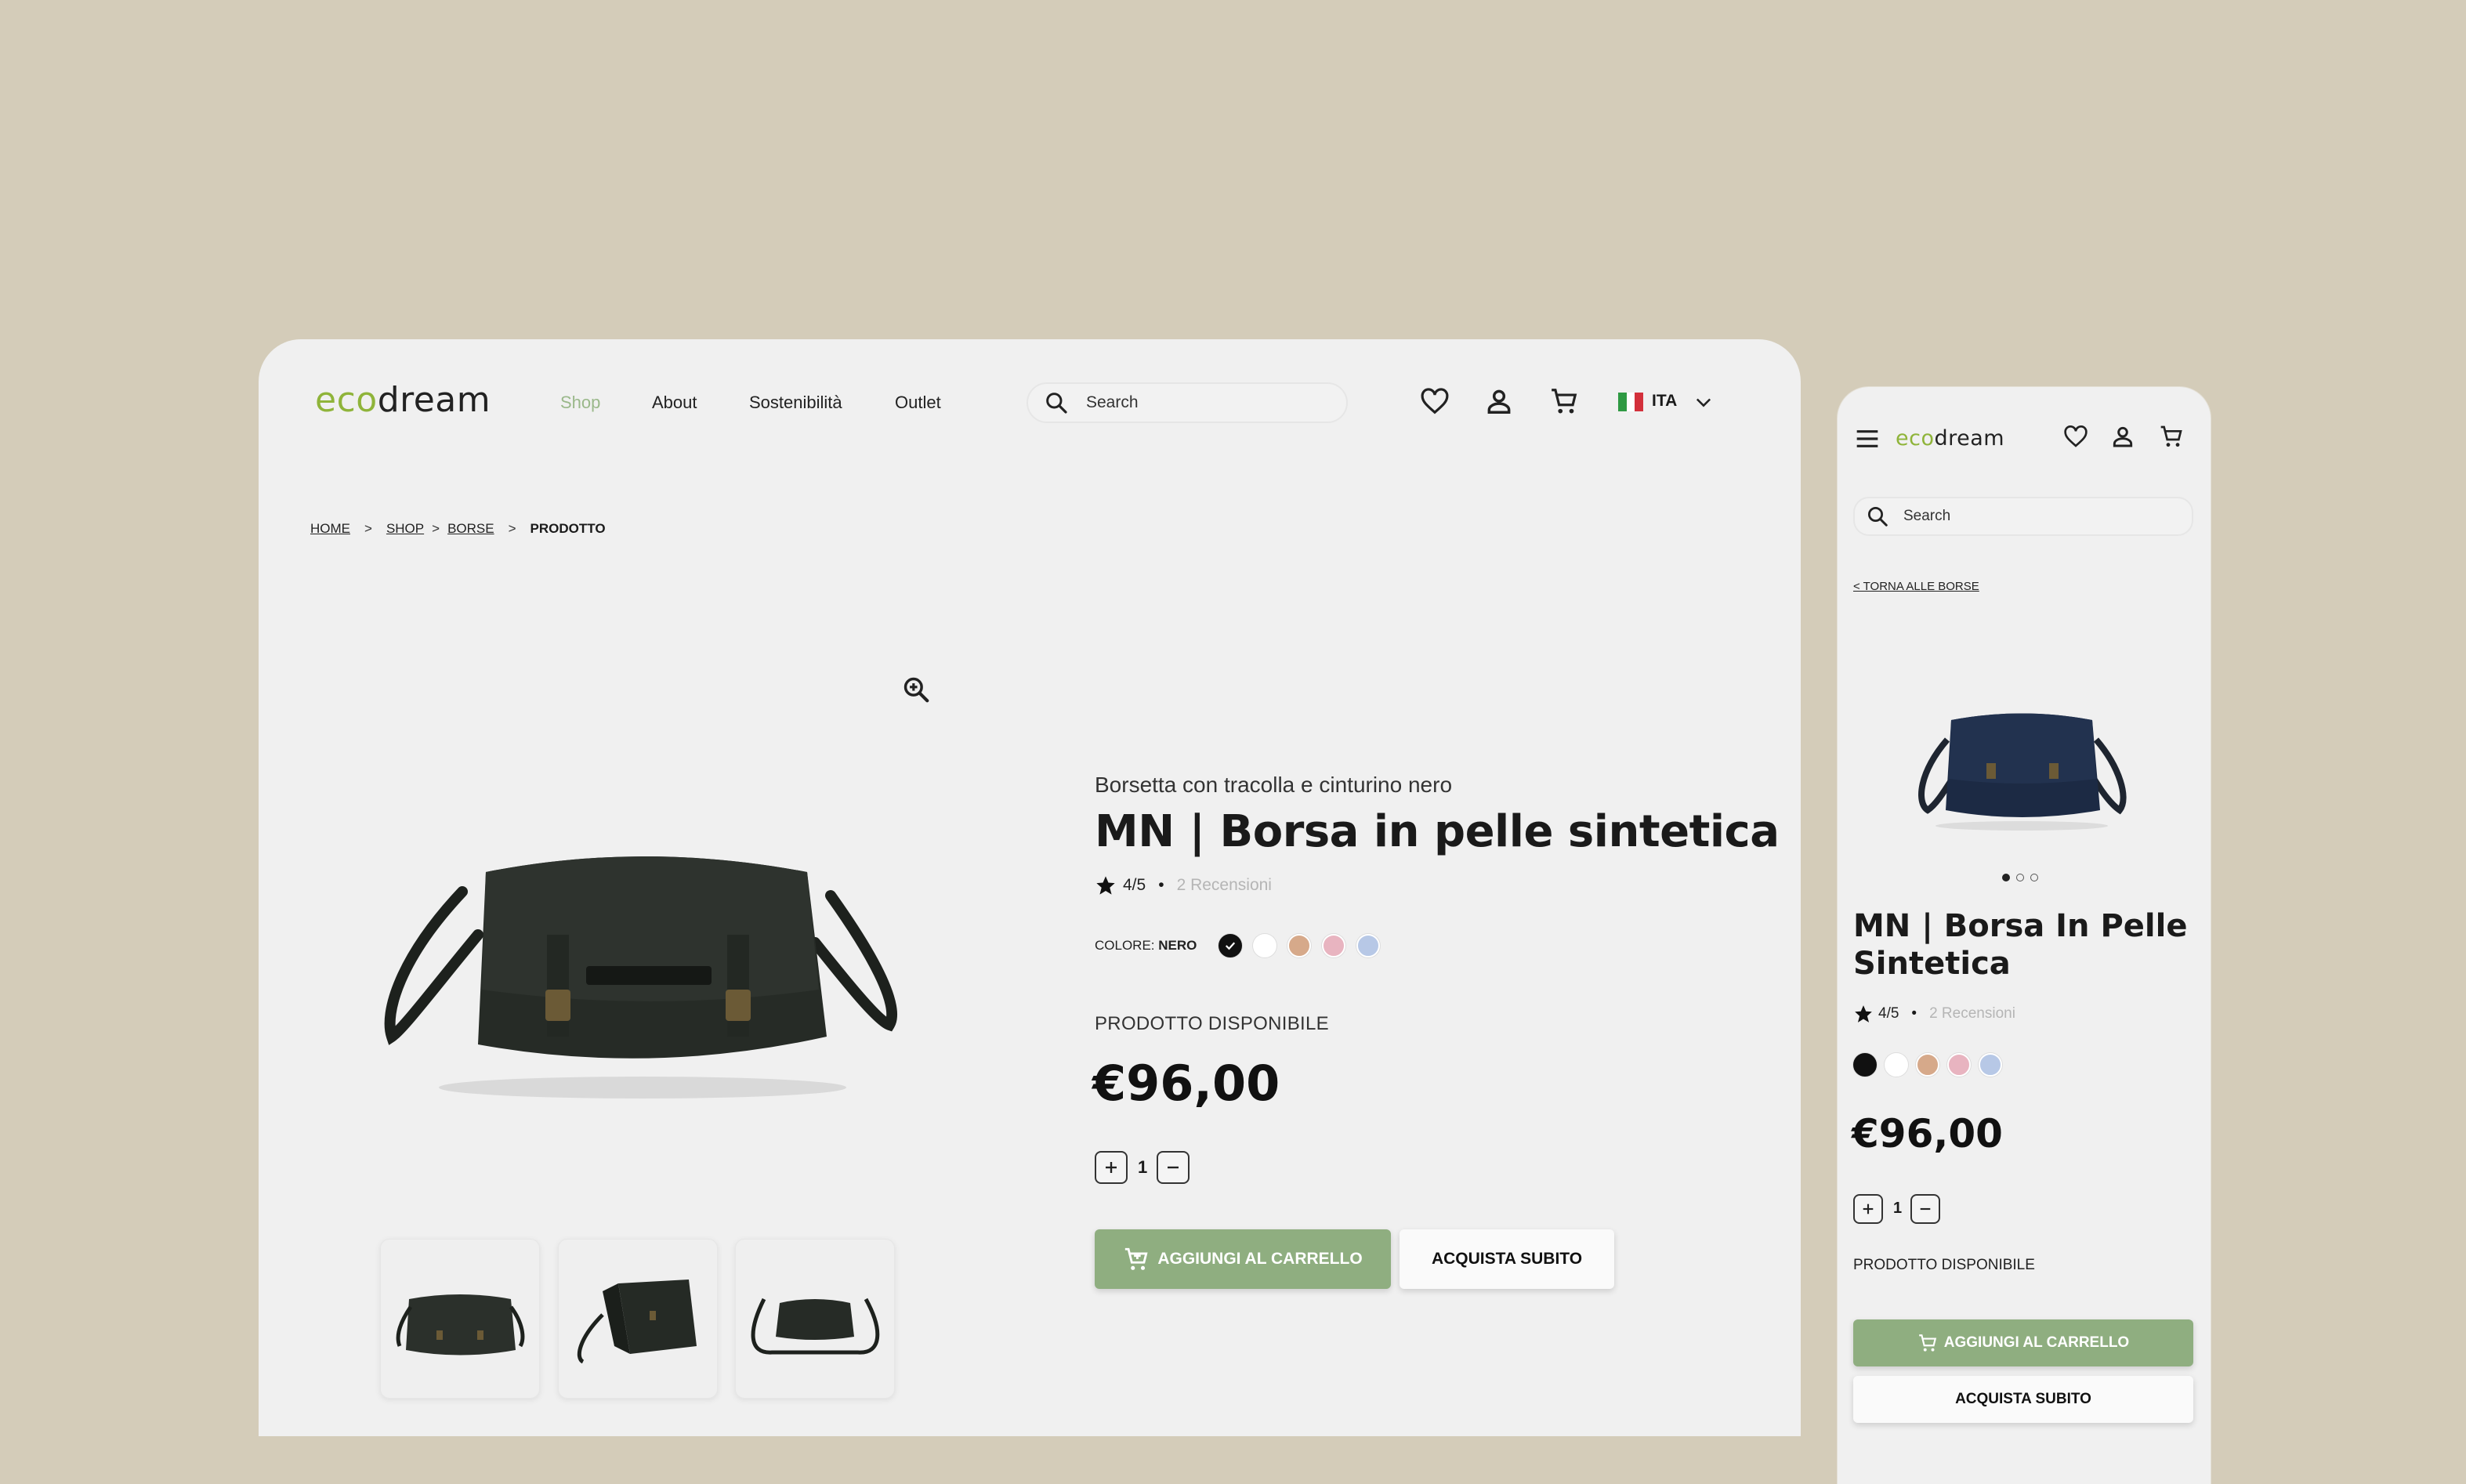 The image size is (2466, 1484). Describe the element at coordinates (1146, 946) in the screenshot. I see `color-label: COLORE: NERO` at that location.